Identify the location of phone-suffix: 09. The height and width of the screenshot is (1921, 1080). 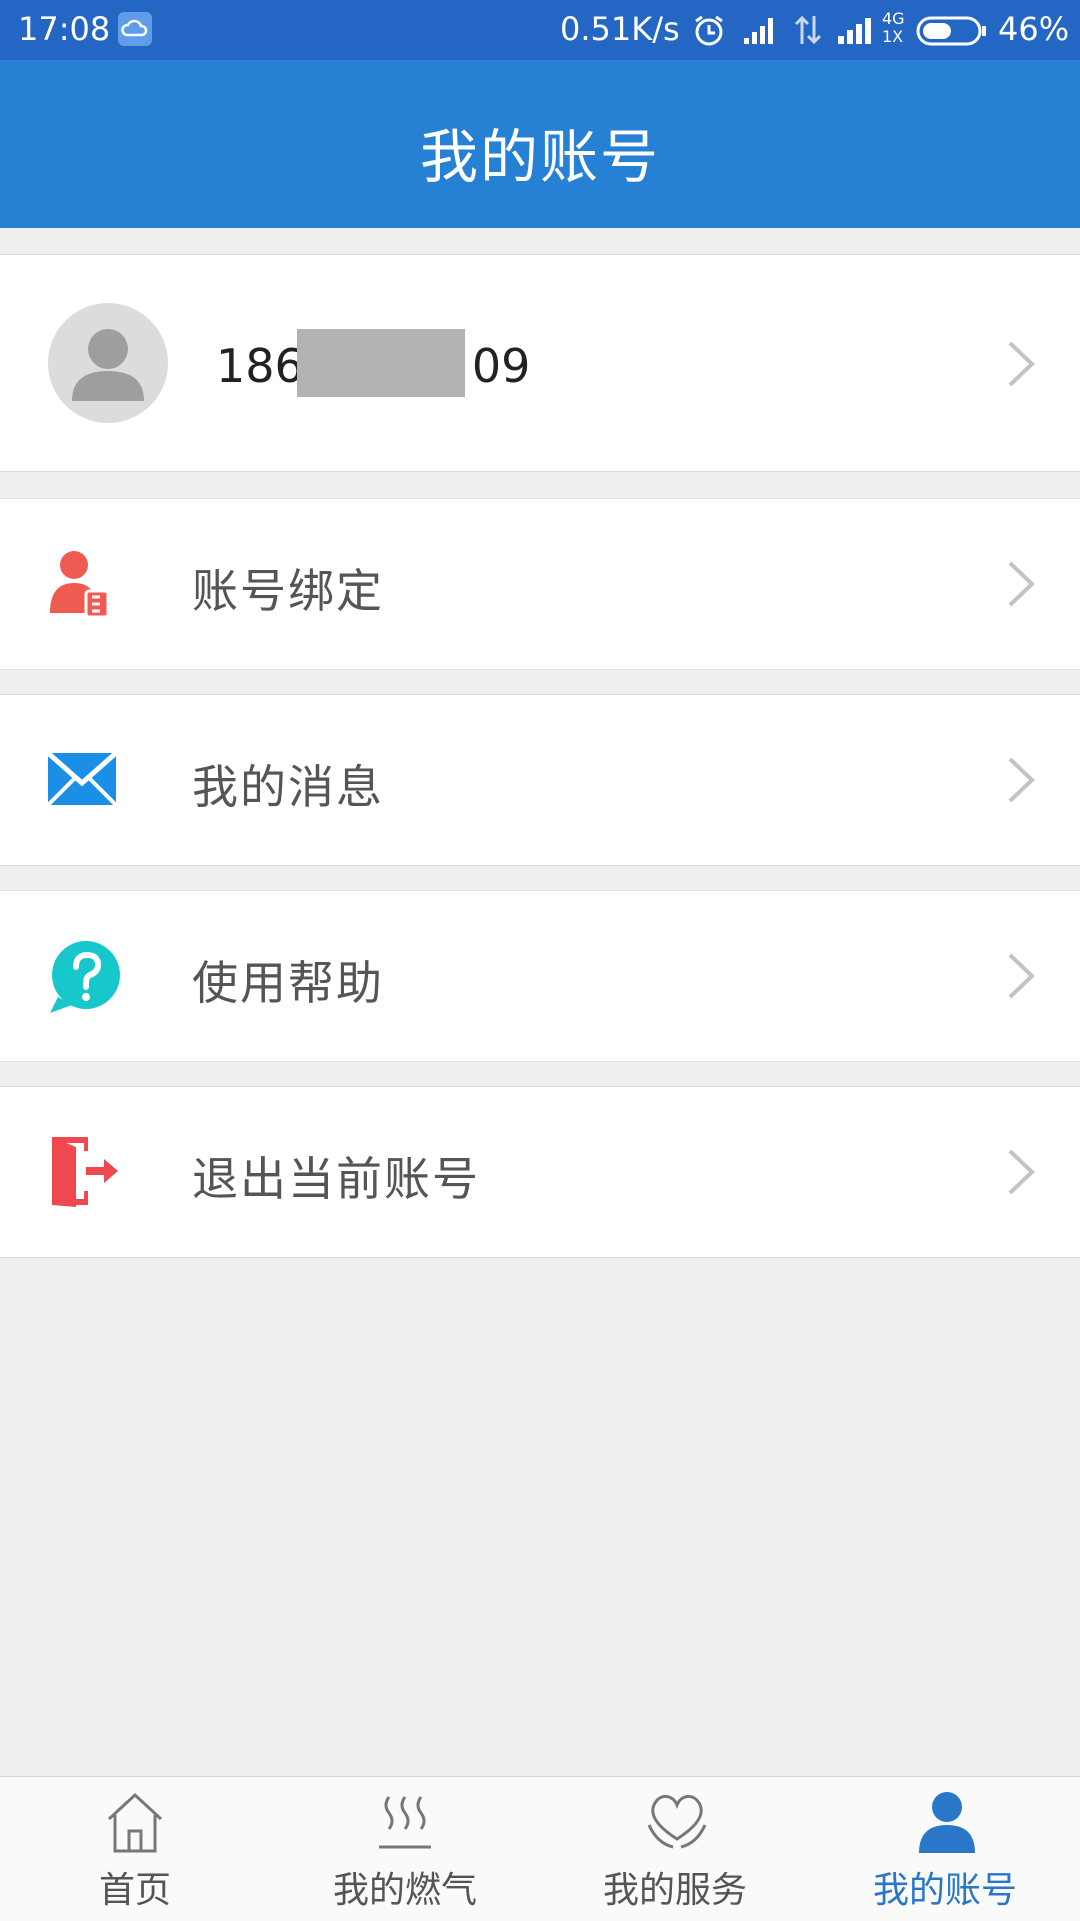
(501, 366).